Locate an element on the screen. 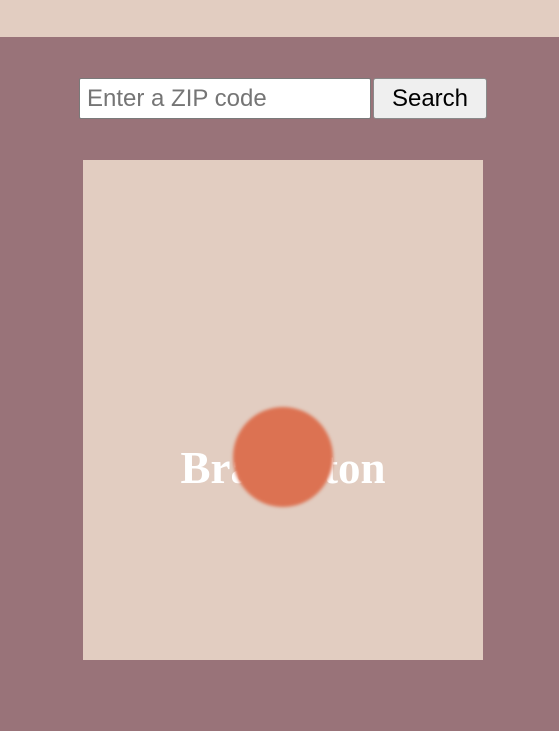  search-bar: Search is located at coordinates (283, 98).